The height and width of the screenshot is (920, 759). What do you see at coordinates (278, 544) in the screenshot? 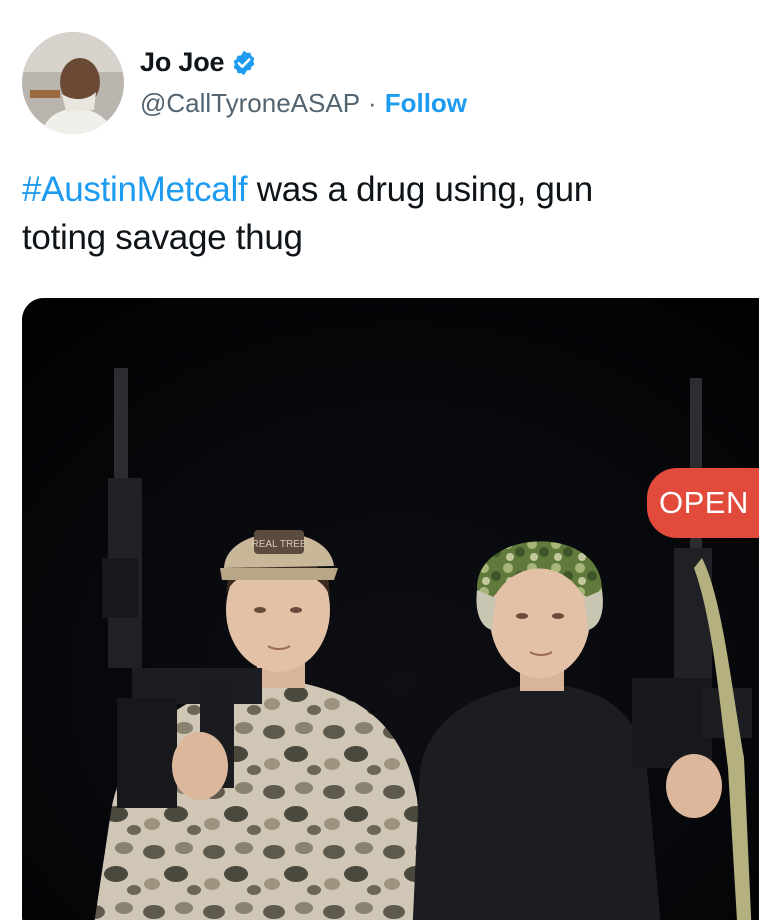
I see `hat-patch-text: REAL TREE` at bounding box center [278, 544].